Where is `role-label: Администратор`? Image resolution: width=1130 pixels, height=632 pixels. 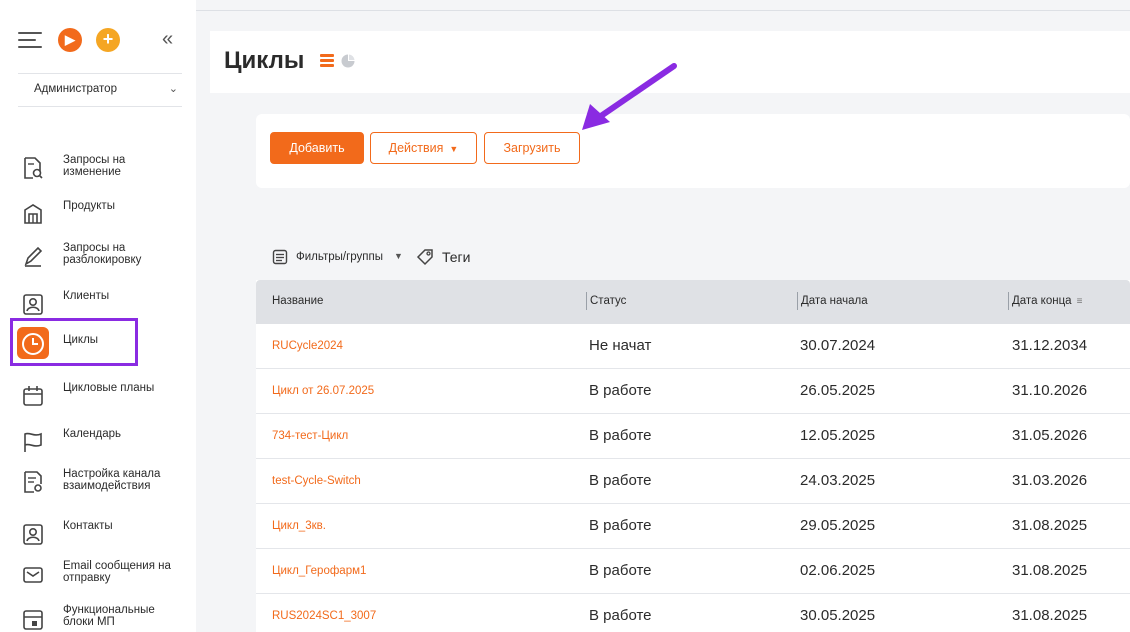
role-label: Администратор is located at coordinates (75, 89).